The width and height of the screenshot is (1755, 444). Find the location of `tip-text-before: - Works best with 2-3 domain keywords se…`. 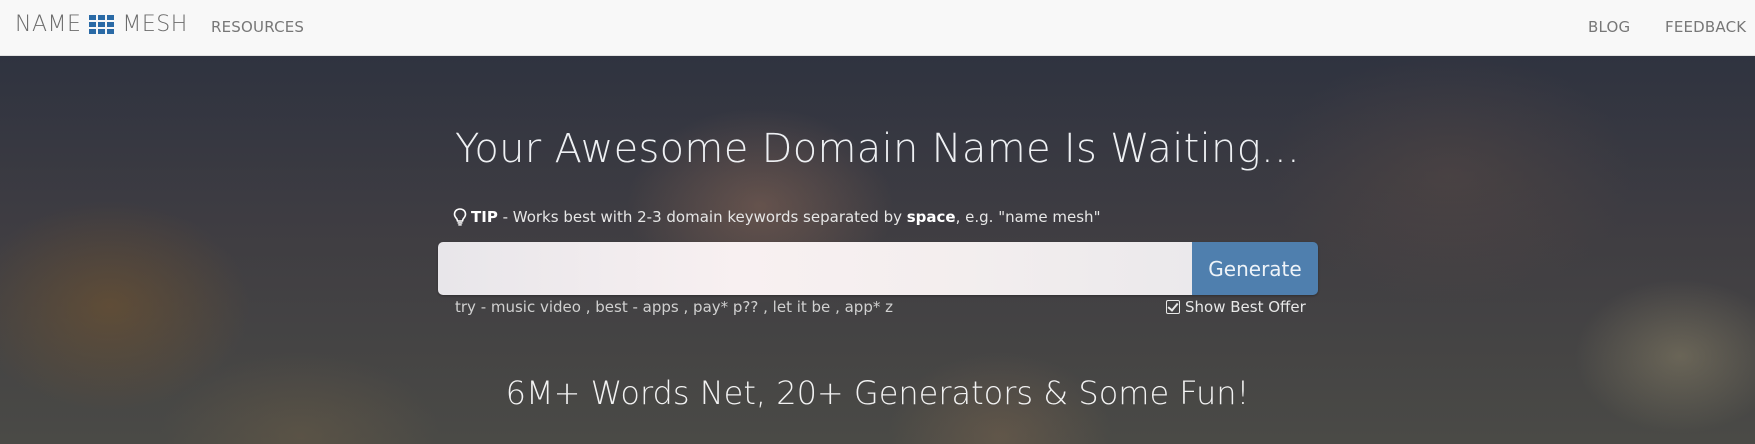

tip-text-before: - Works best with 2-3 domain keywords se… is located at coordinates (702, 217).